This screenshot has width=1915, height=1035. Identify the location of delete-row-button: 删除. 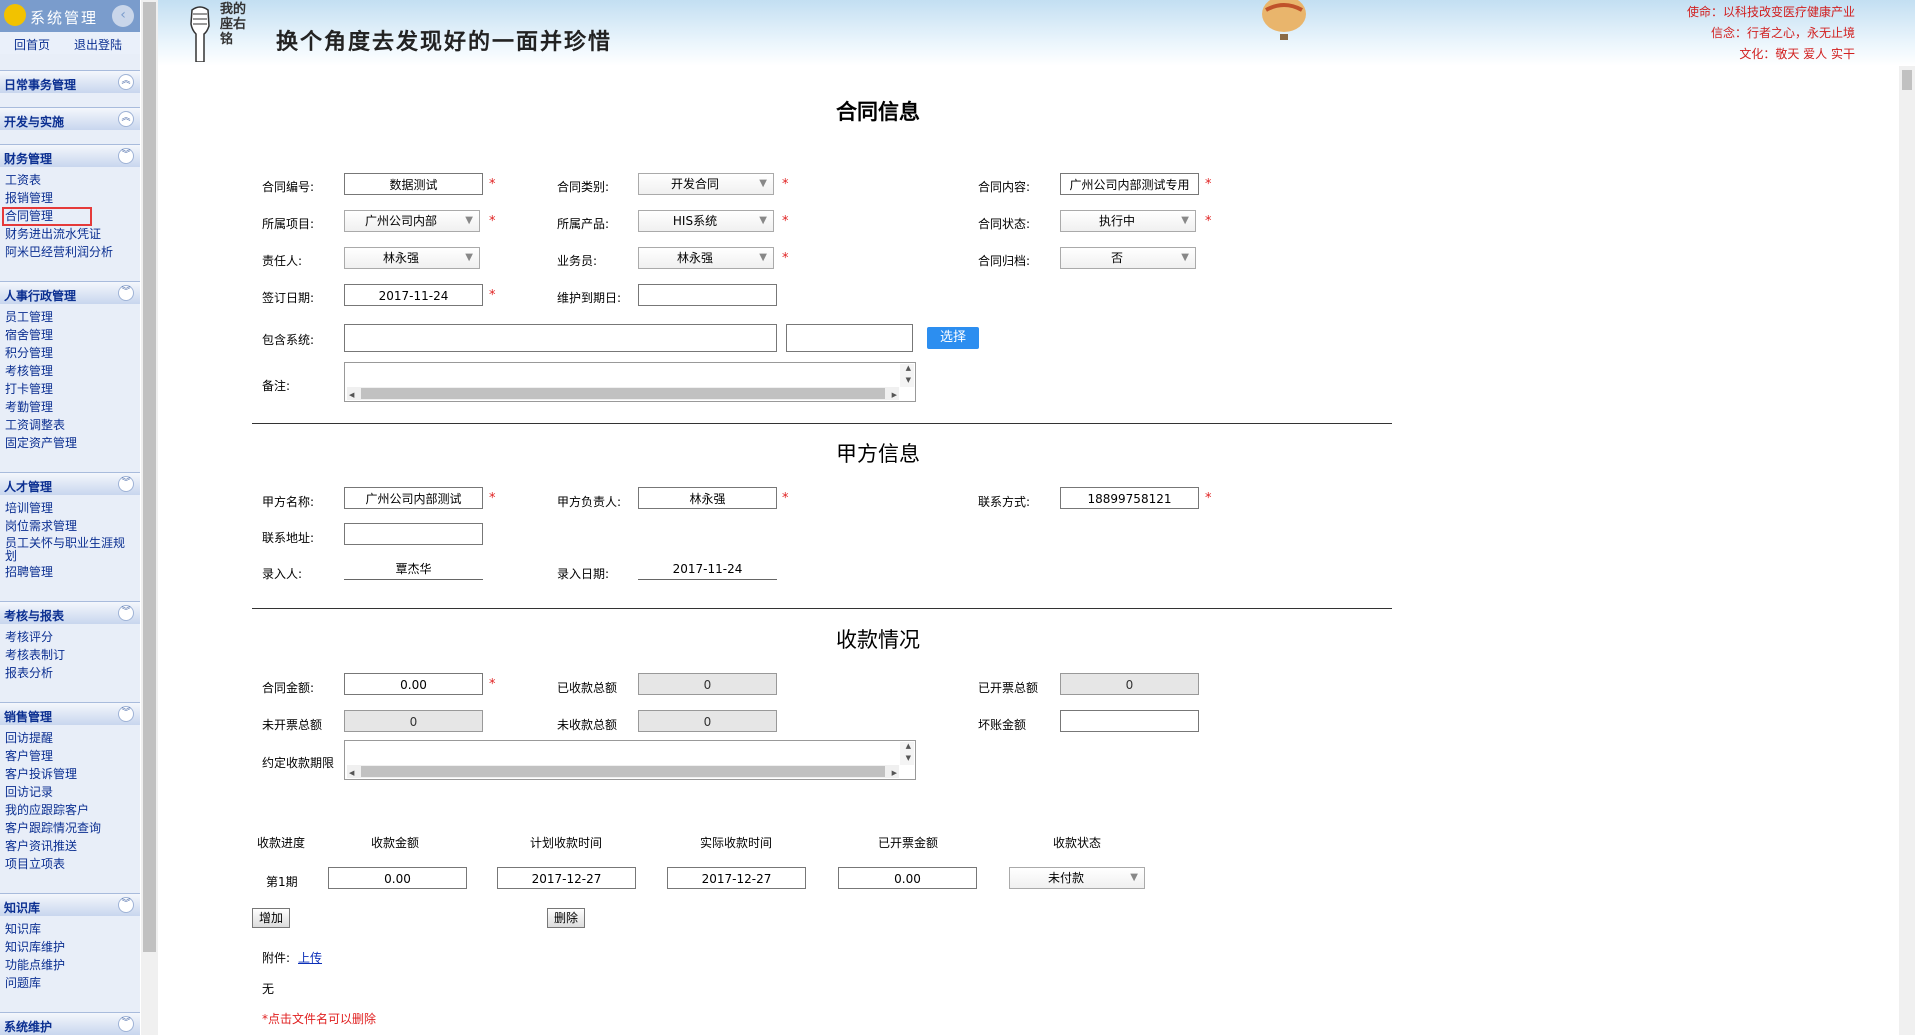
(566, 918).